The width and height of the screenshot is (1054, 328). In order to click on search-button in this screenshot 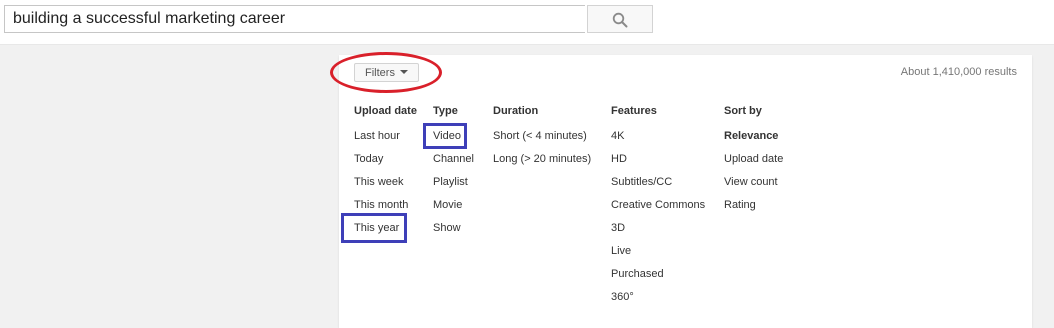, I will do `click(620, 19)`.